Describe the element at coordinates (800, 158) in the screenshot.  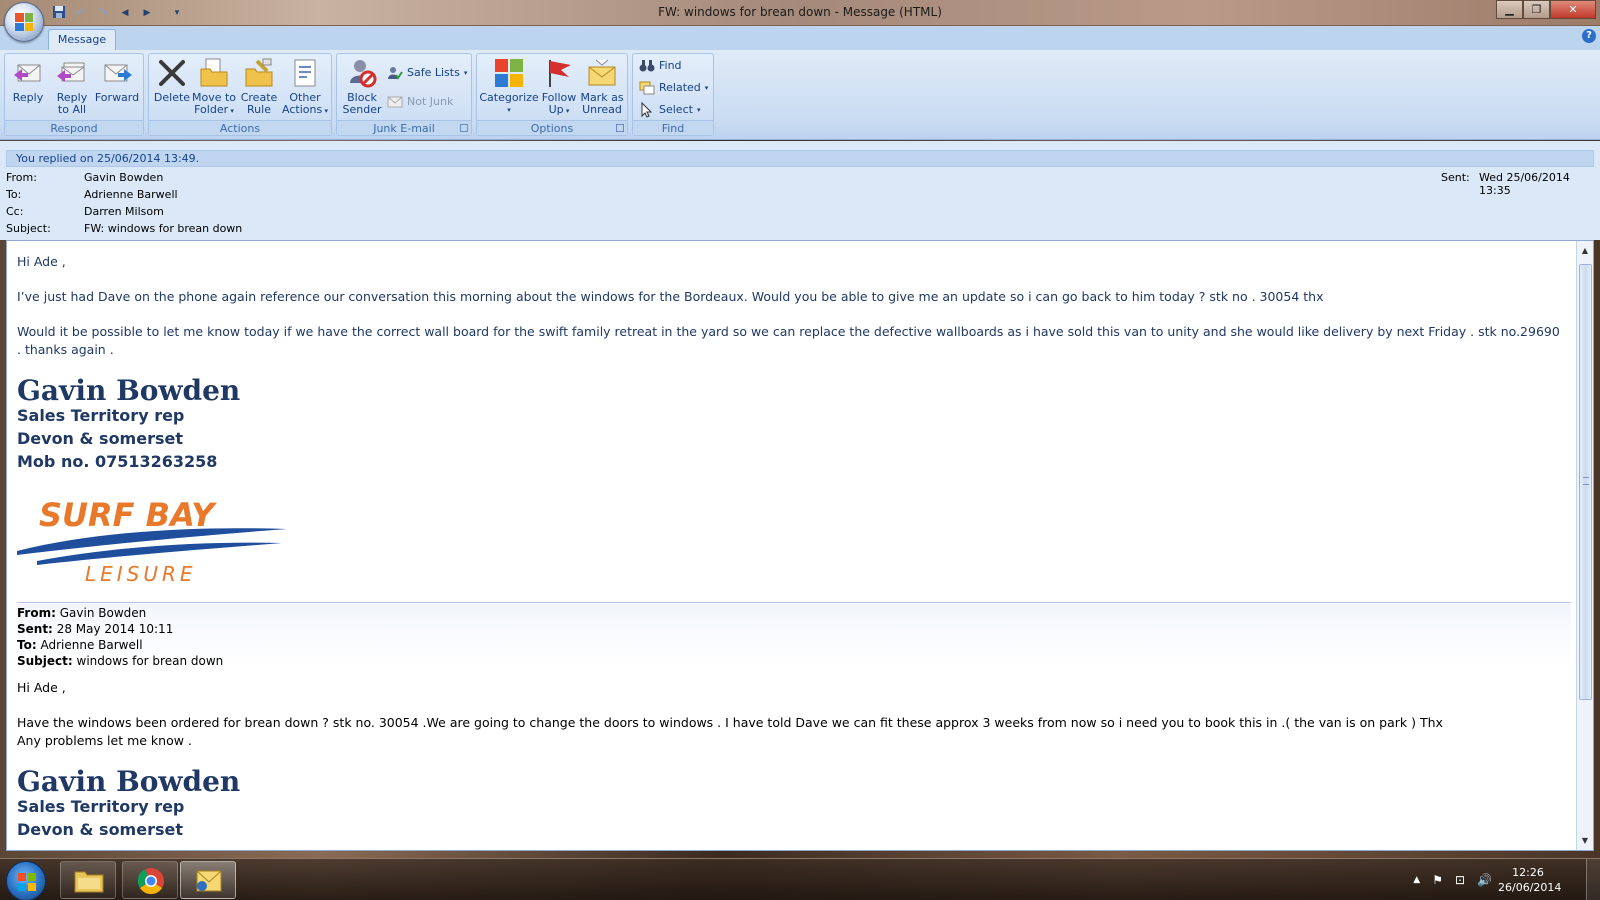
I see `info-bar: You replied on 25/06/2014 13:49.` at that location.